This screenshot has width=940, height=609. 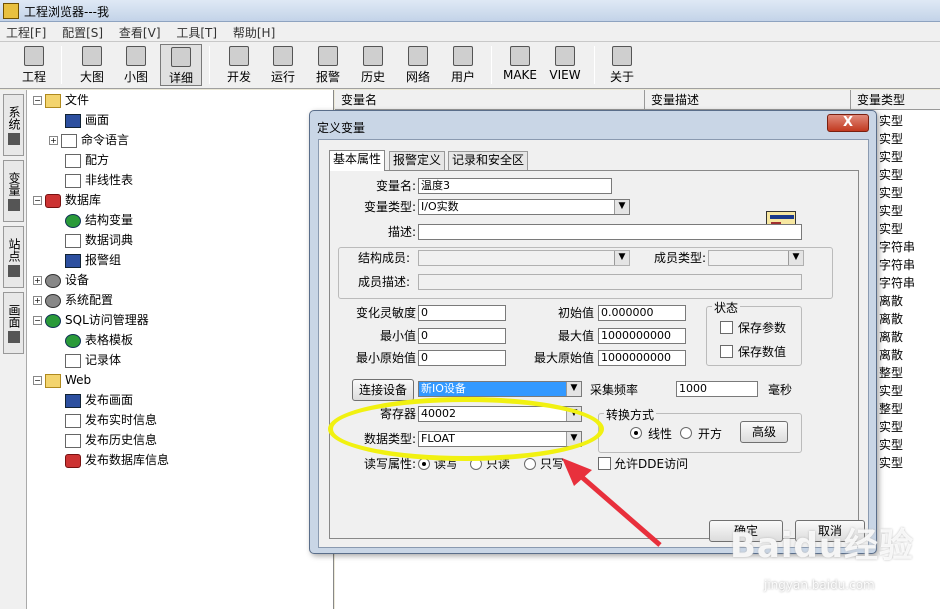 I want to click on tree-item-alarm-group: 报警组, so click(x=93, y=260).